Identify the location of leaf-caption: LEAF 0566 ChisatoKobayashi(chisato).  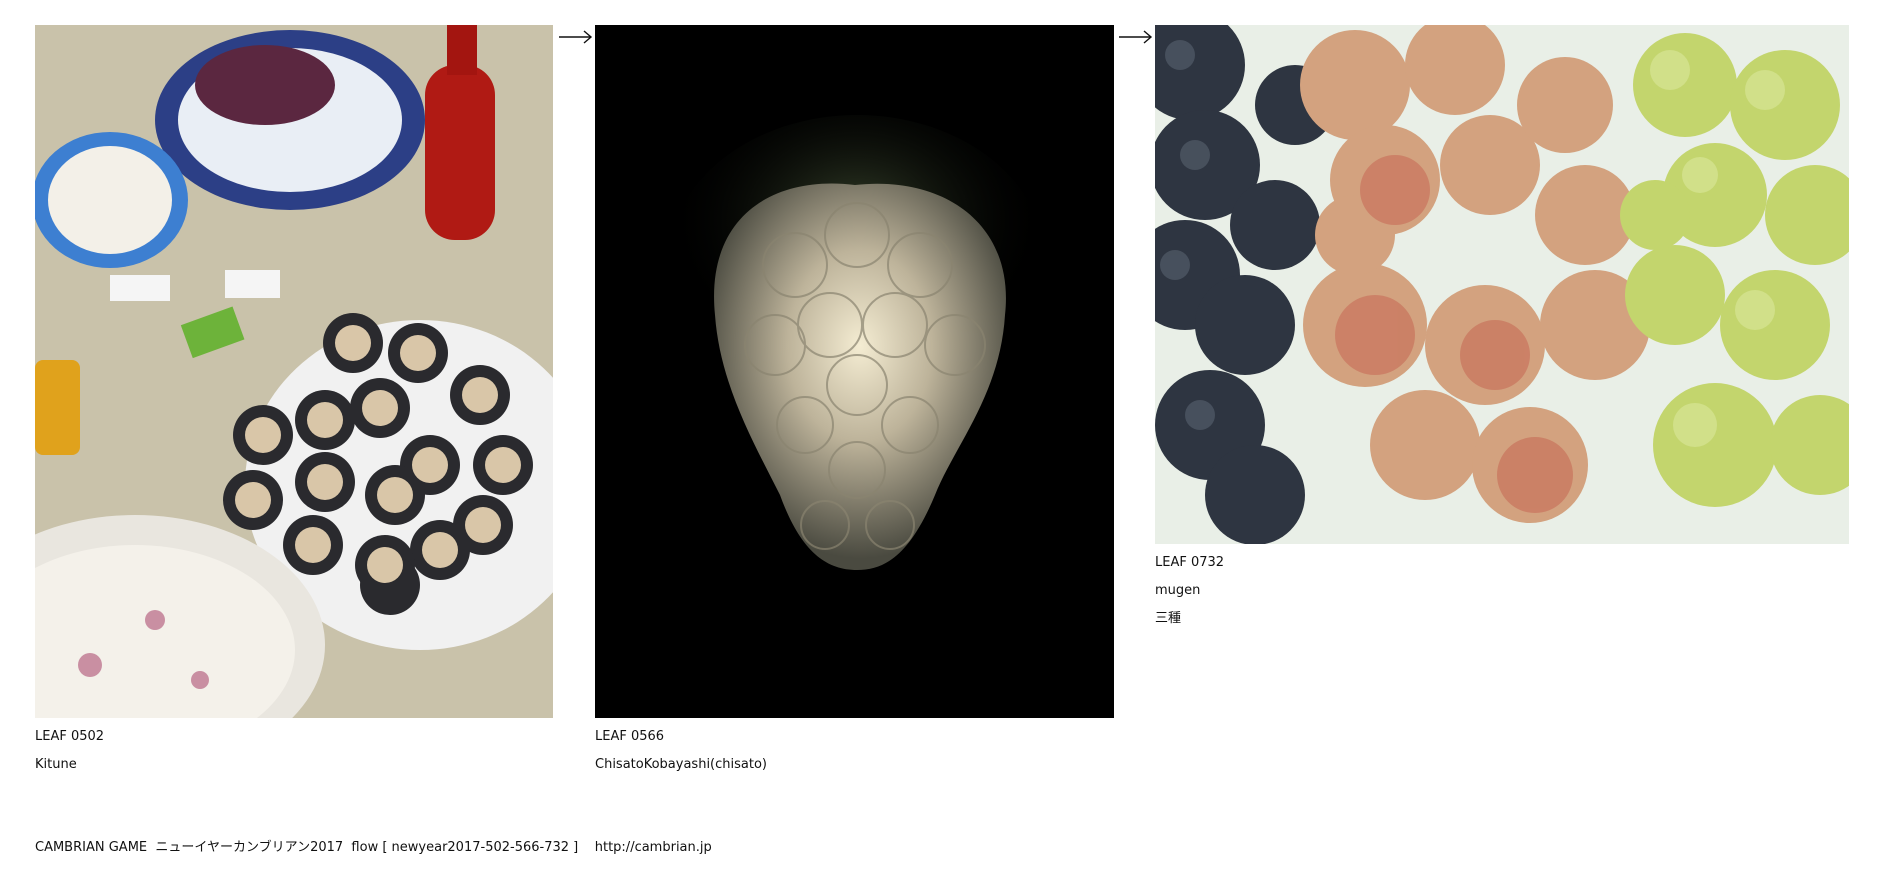
(854, 751).